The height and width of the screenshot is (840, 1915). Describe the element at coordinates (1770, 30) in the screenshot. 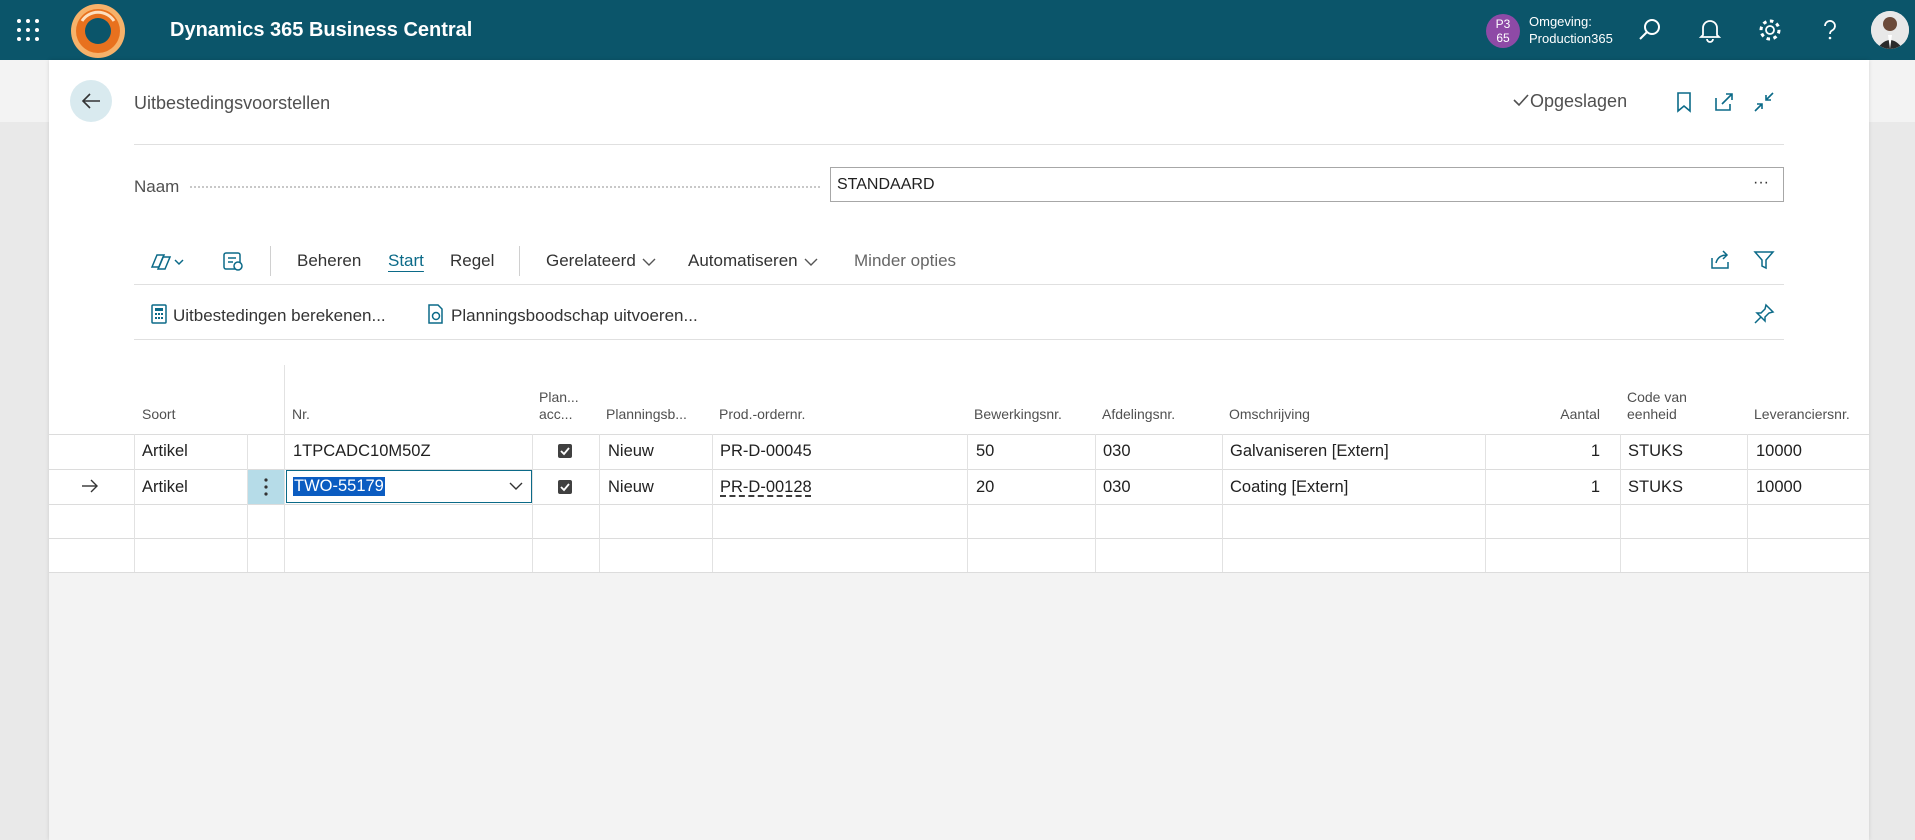

I see `gear-icon` at that location.